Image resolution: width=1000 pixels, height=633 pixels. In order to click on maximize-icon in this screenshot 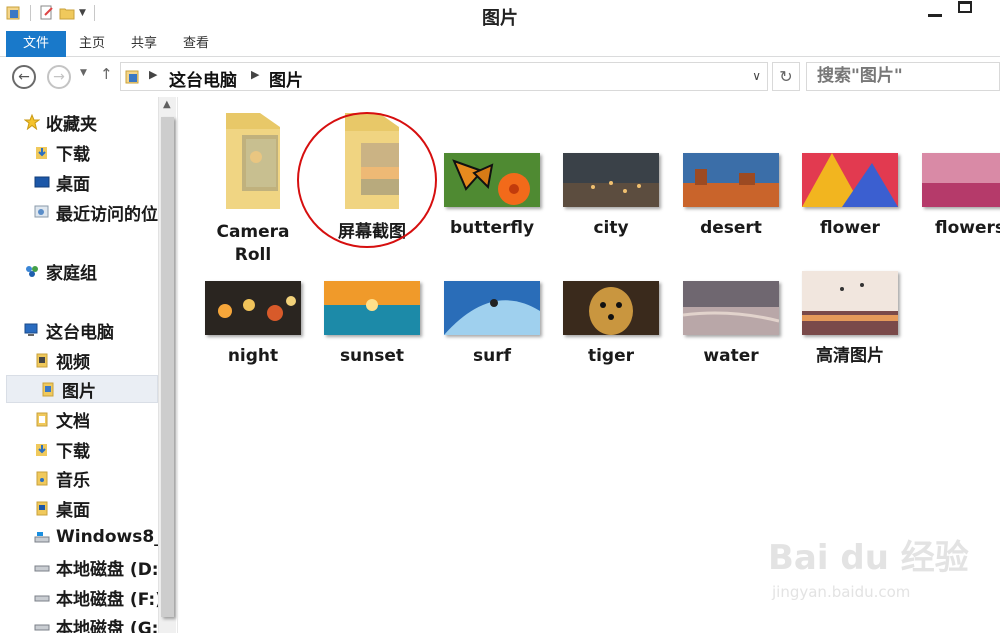, I will do `click(965, 7)`.